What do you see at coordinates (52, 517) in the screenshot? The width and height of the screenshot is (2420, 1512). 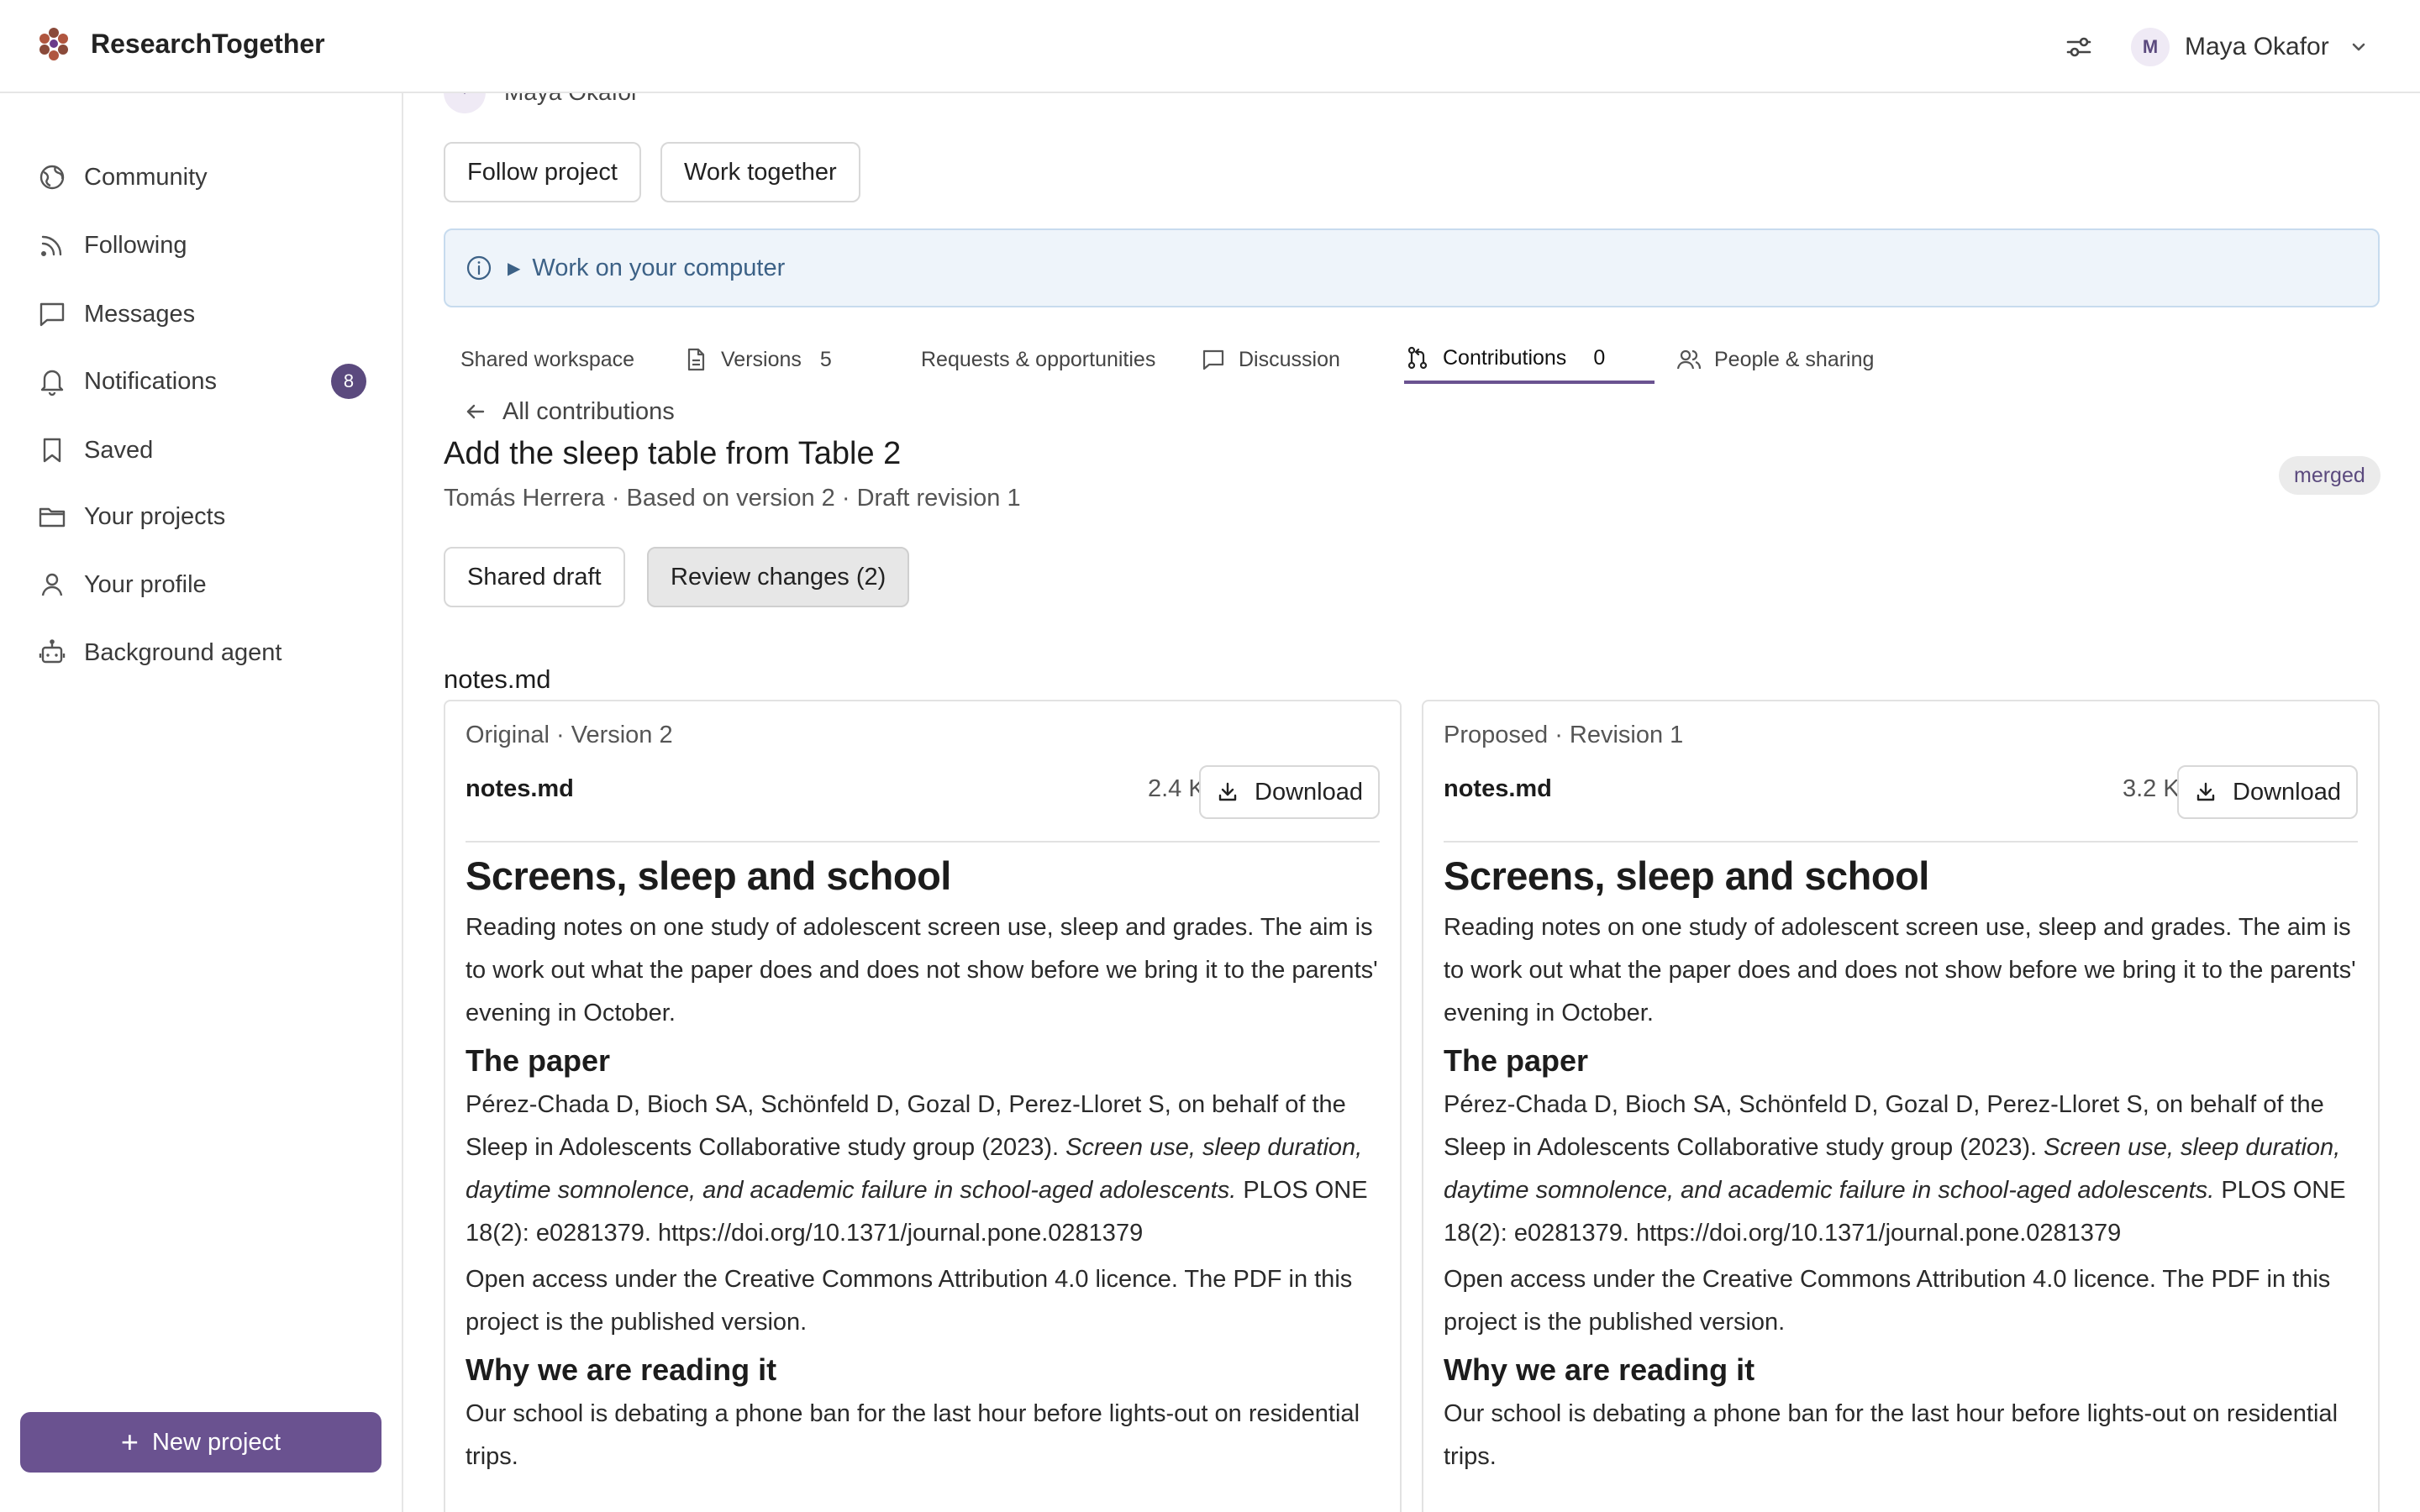 I see `folder-icon` at bounding box center [52, 517].